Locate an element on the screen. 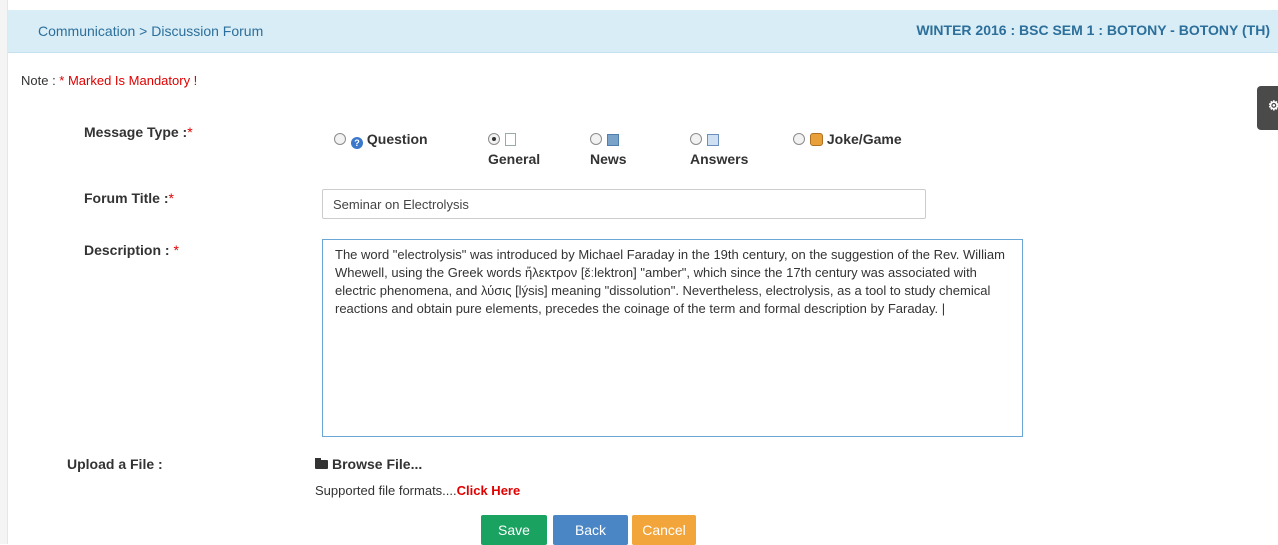  forum-title-label-text: Forum Title : is located at coordinates (126, 198).